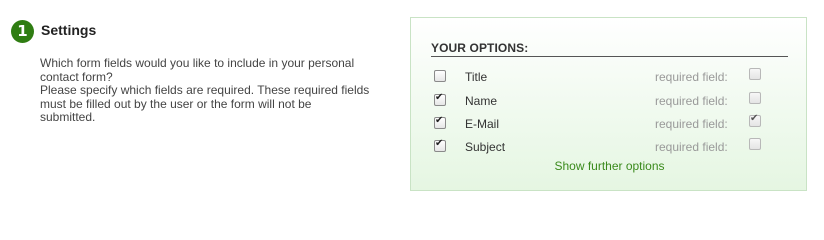 This screenshot has width=824, height=240. What do you see at coordinates (609, 49) in the screenshot?
I see `options-heading: YOUR OPTIONS:` at bounding box center [609, 49].